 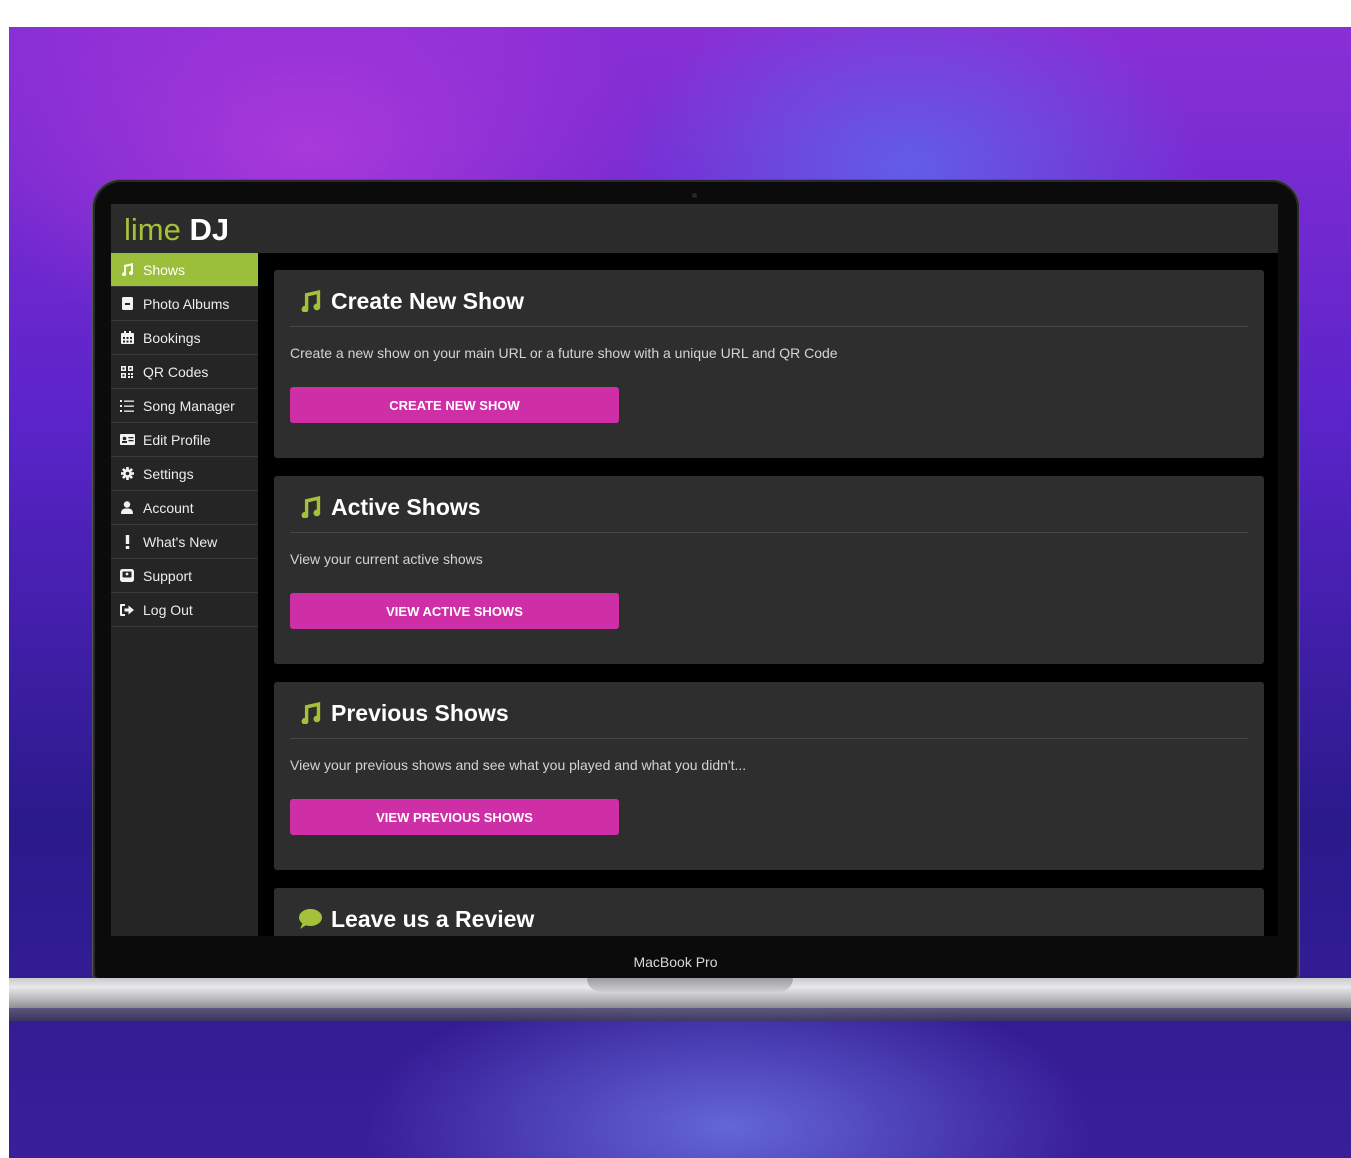 I want to click on sidebar-item-settings: Settings, so click(x=184, y=474).